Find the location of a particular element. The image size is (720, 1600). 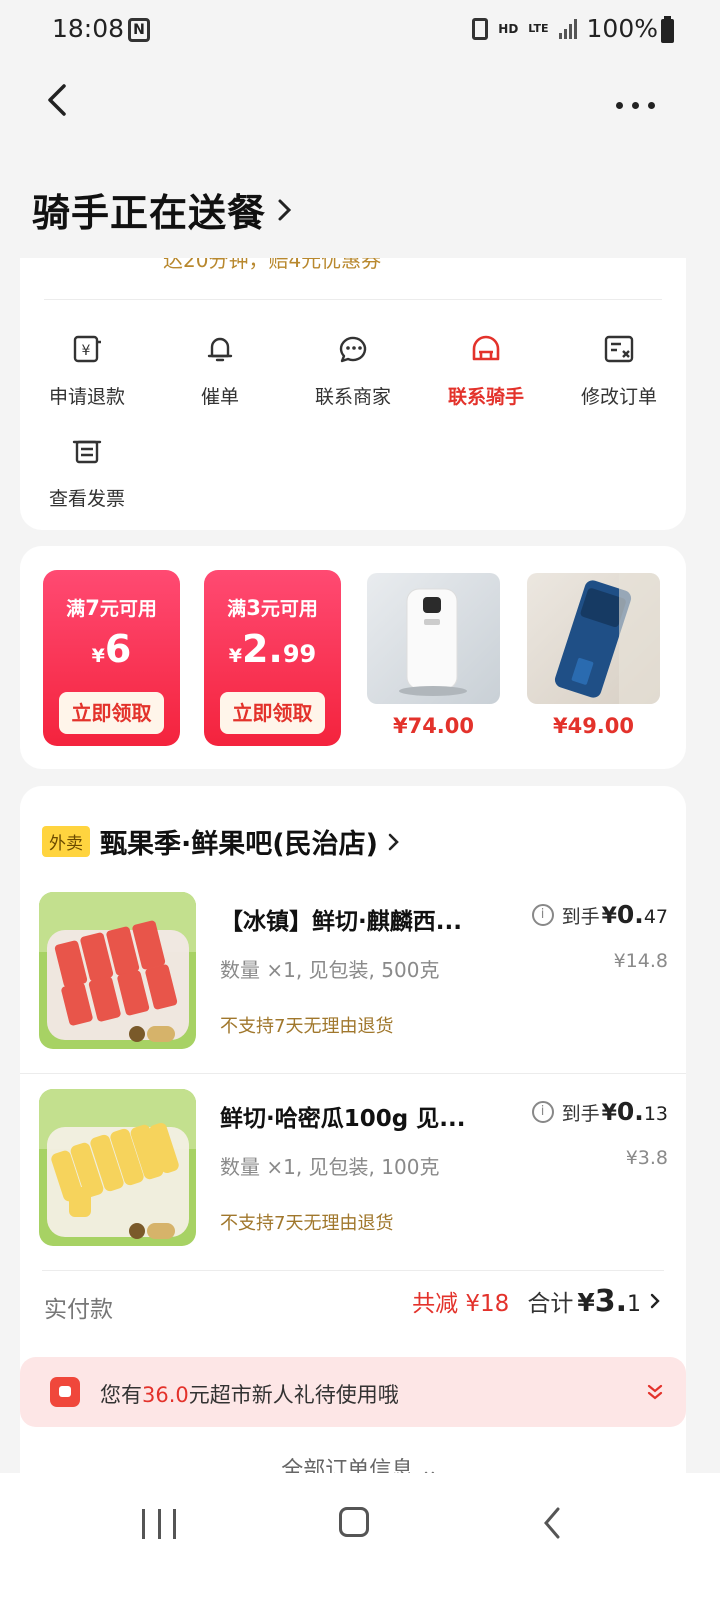

discount-amount: 共减 ¥18 is located at coordinates (461, 1304).